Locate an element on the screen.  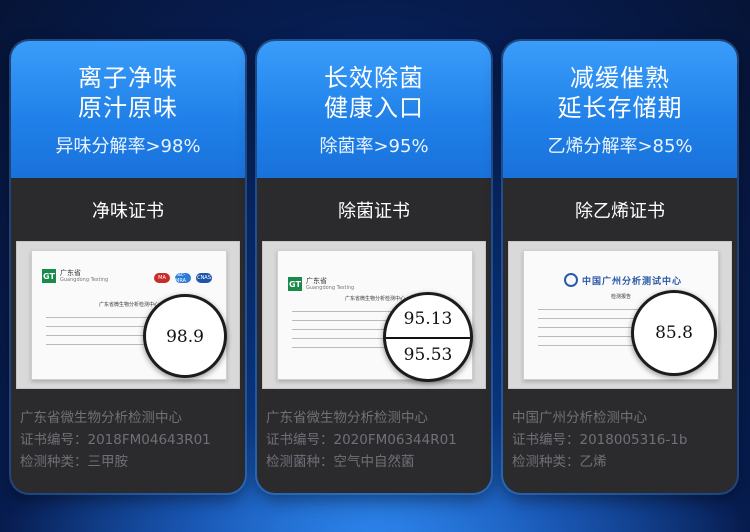
lens-value: 85.8 is located at coordinates (674, 333).